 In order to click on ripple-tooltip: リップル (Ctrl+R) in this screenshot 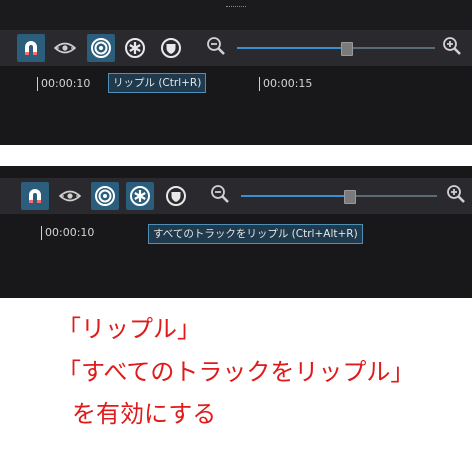, I will do `click(157, 83)`.